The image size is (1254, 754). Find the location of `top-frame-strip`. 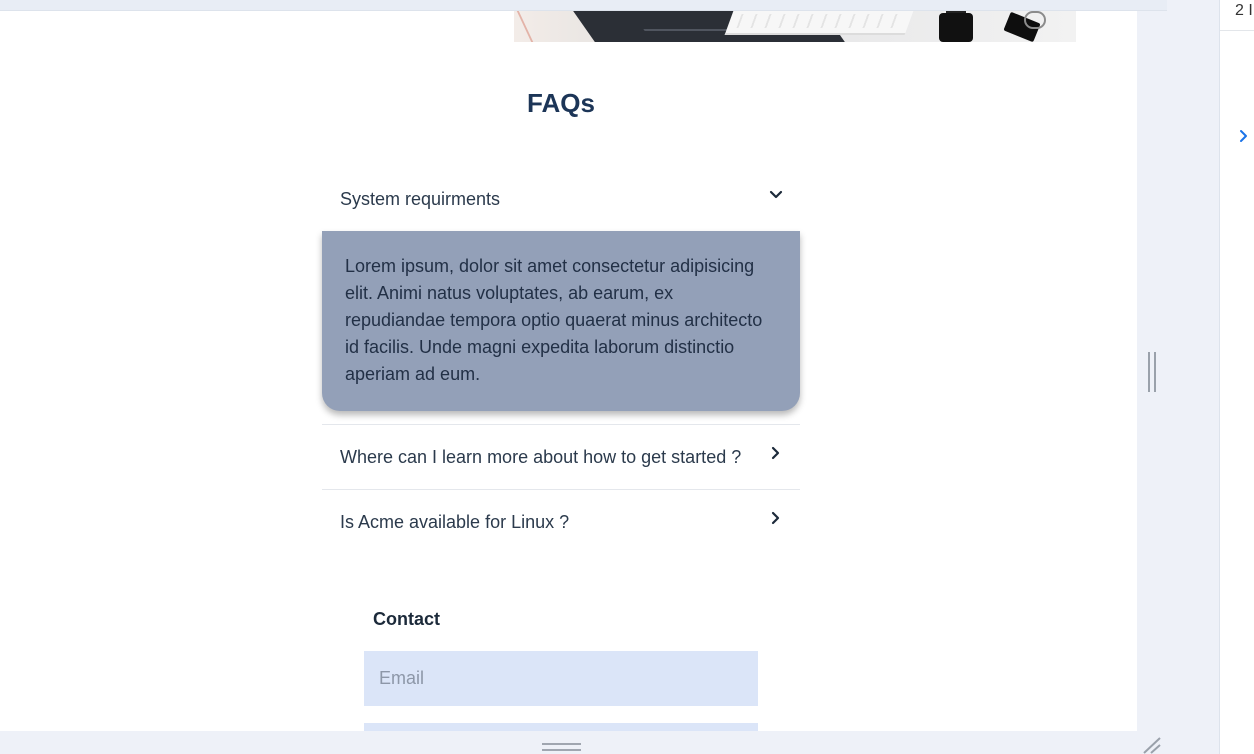

top-frame-strip is located at coordinates (583, 5).